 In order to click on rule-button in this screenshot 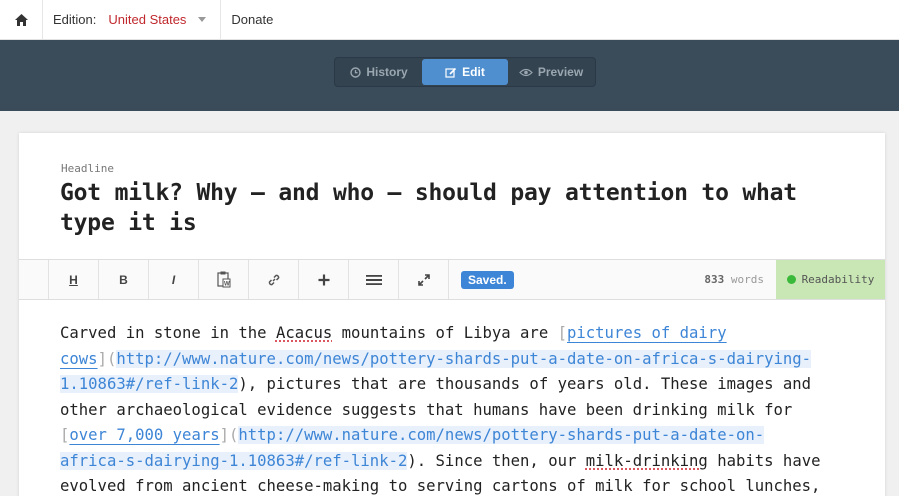, I will do `click(374, 279)`.